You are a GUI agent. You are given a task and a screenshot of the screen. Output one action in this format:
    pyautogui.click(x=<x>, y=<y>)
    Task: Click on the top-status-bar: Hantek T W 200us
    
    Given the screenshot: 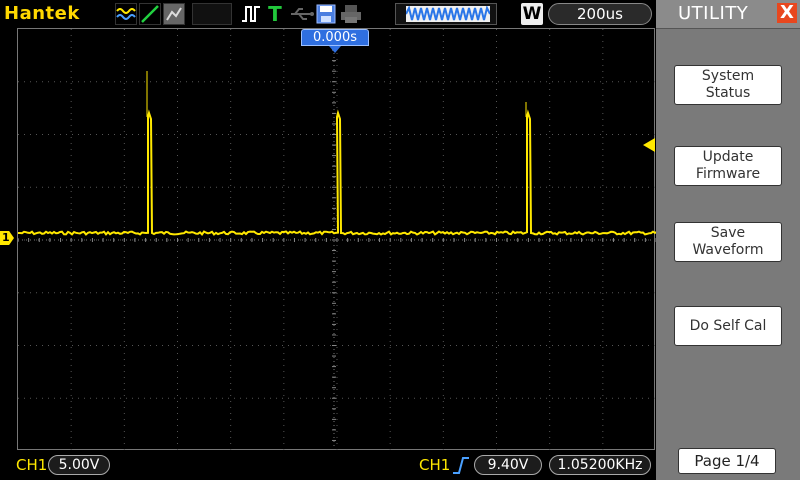 What is the action you would take?
    pyautogui.click(x=328, y=14)
    